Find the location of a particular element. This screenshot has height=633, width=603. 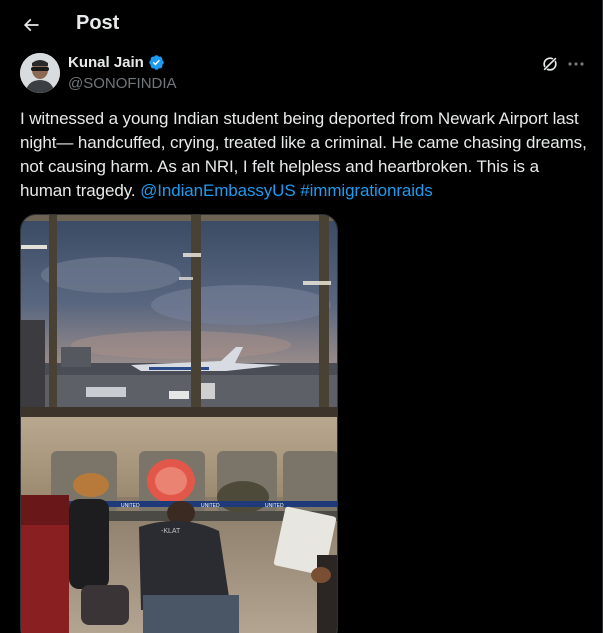

page-title: Post is located at coordinates (98, 23).